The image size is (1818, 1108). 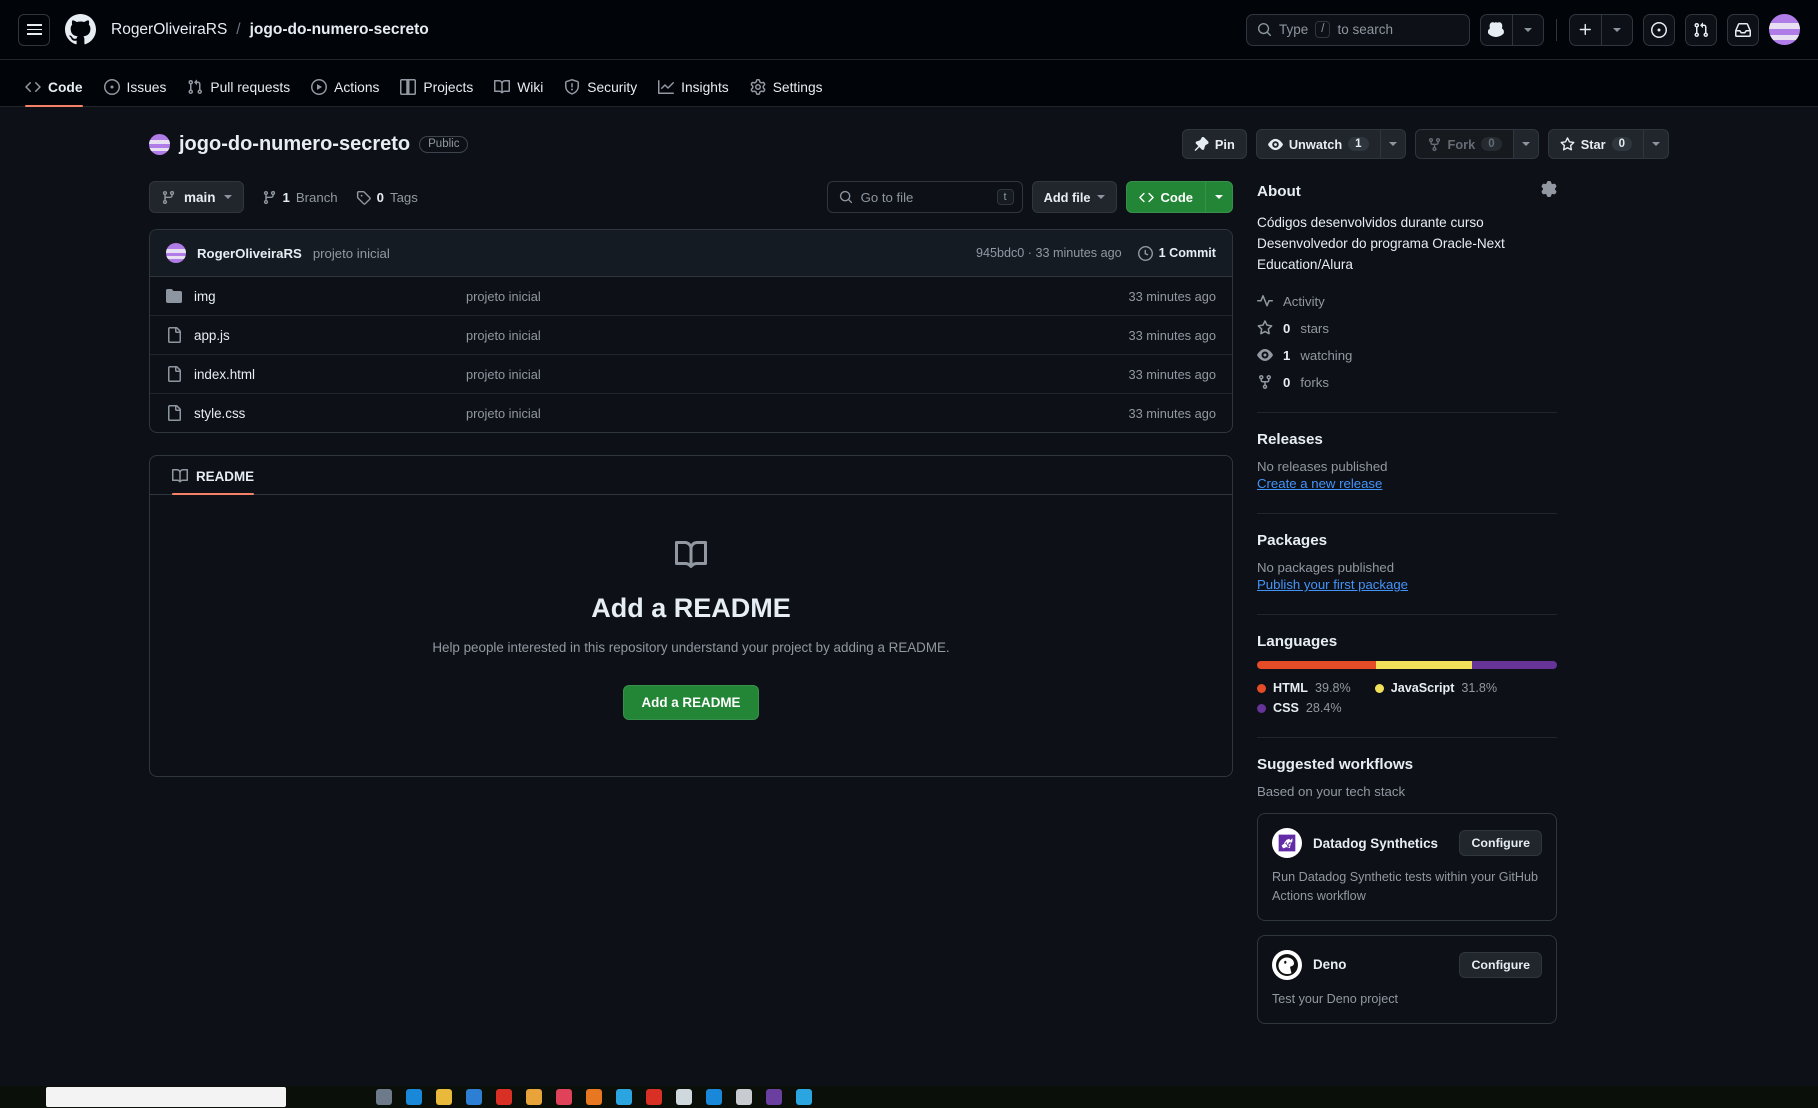 What do you see at coordinates (1029, 197) in the screenshot?
I see `file-toolbar-actions: Go to file t Add file Code` at bounding box center [1029, 197].